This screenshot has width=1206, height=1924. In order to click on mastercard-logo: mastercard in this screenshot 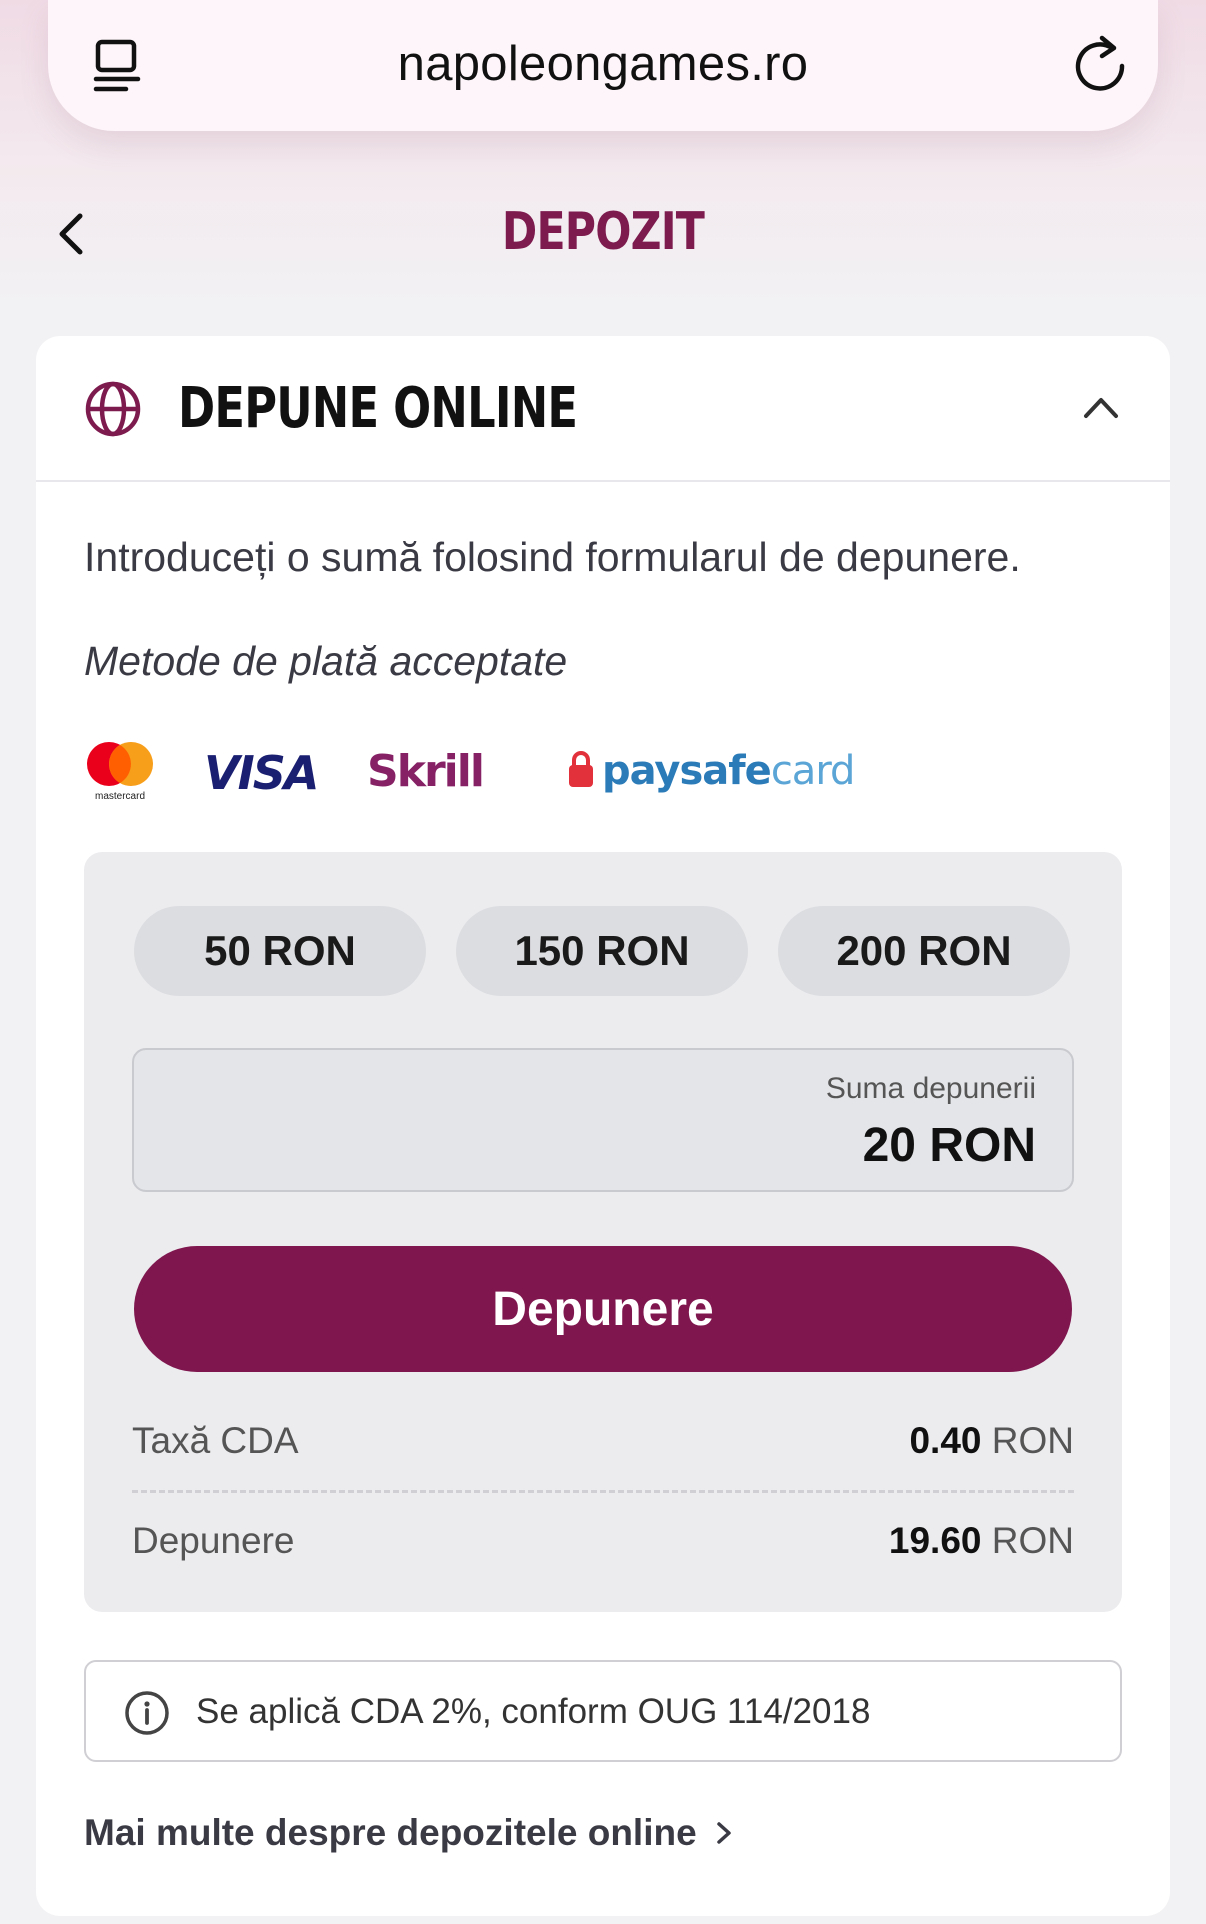, I will do `click(121, 771)`.